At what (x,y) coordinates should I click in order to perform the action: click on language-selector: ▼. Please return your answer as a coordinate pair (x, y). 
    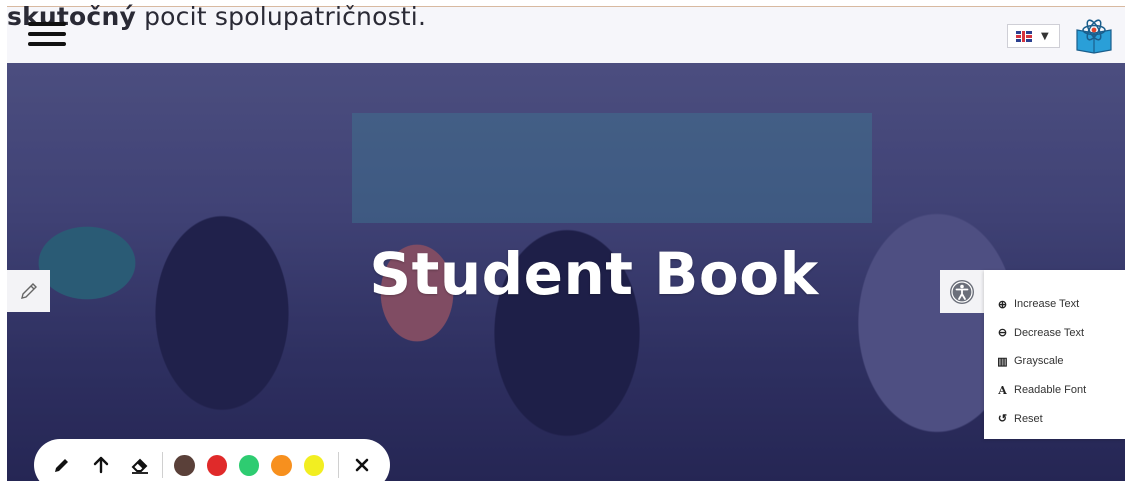
    Looking at the image, I should click on (1033, 36).